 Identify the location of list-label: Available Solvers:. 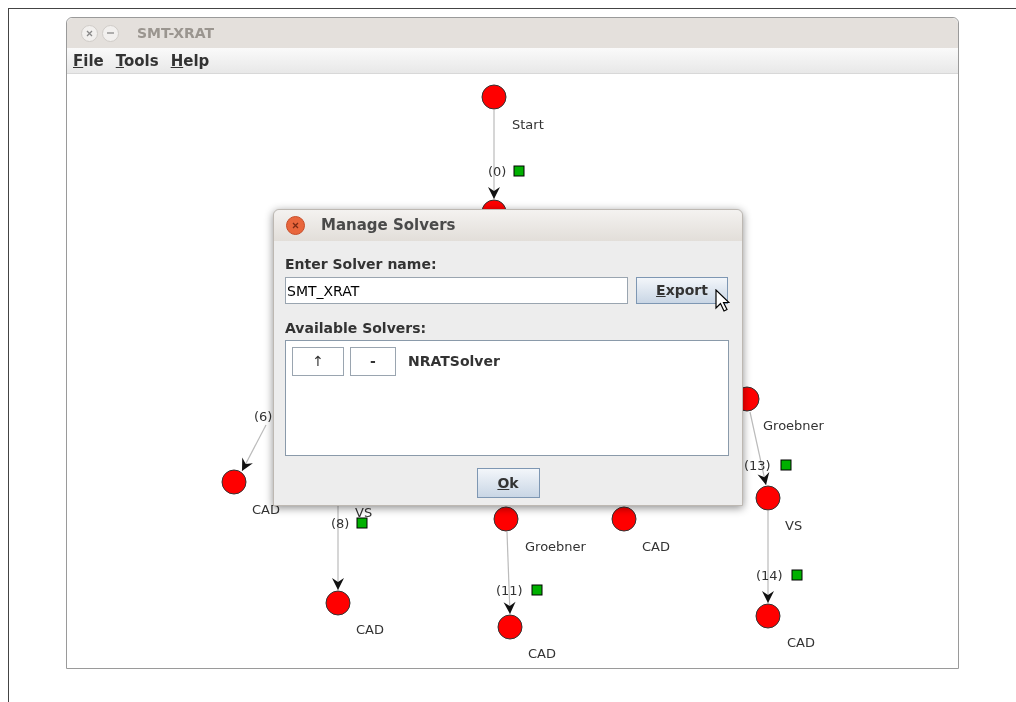
(356, 328).